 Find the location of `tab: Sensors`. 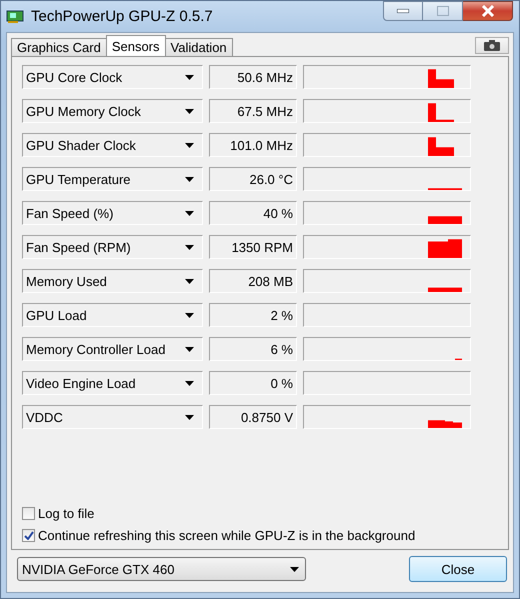

tab: Sensors is located at coordinates (136, 45).